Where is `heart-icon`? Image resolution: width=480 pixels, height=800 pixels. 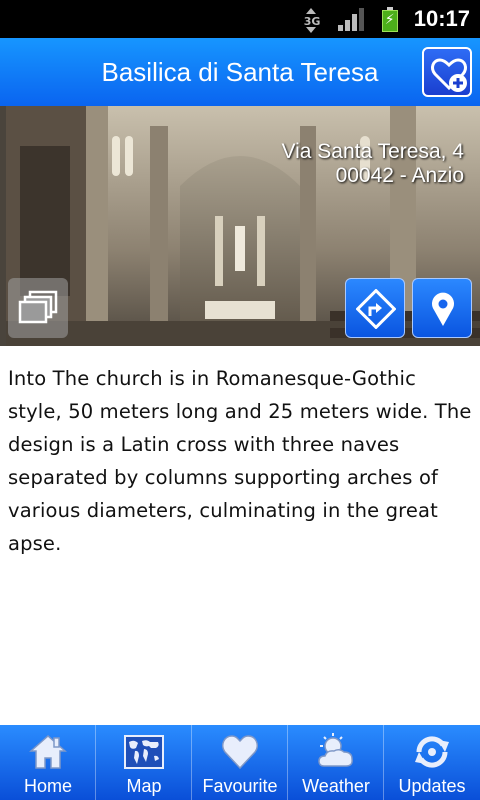
heart-icon is located at coordinates (240, 752).